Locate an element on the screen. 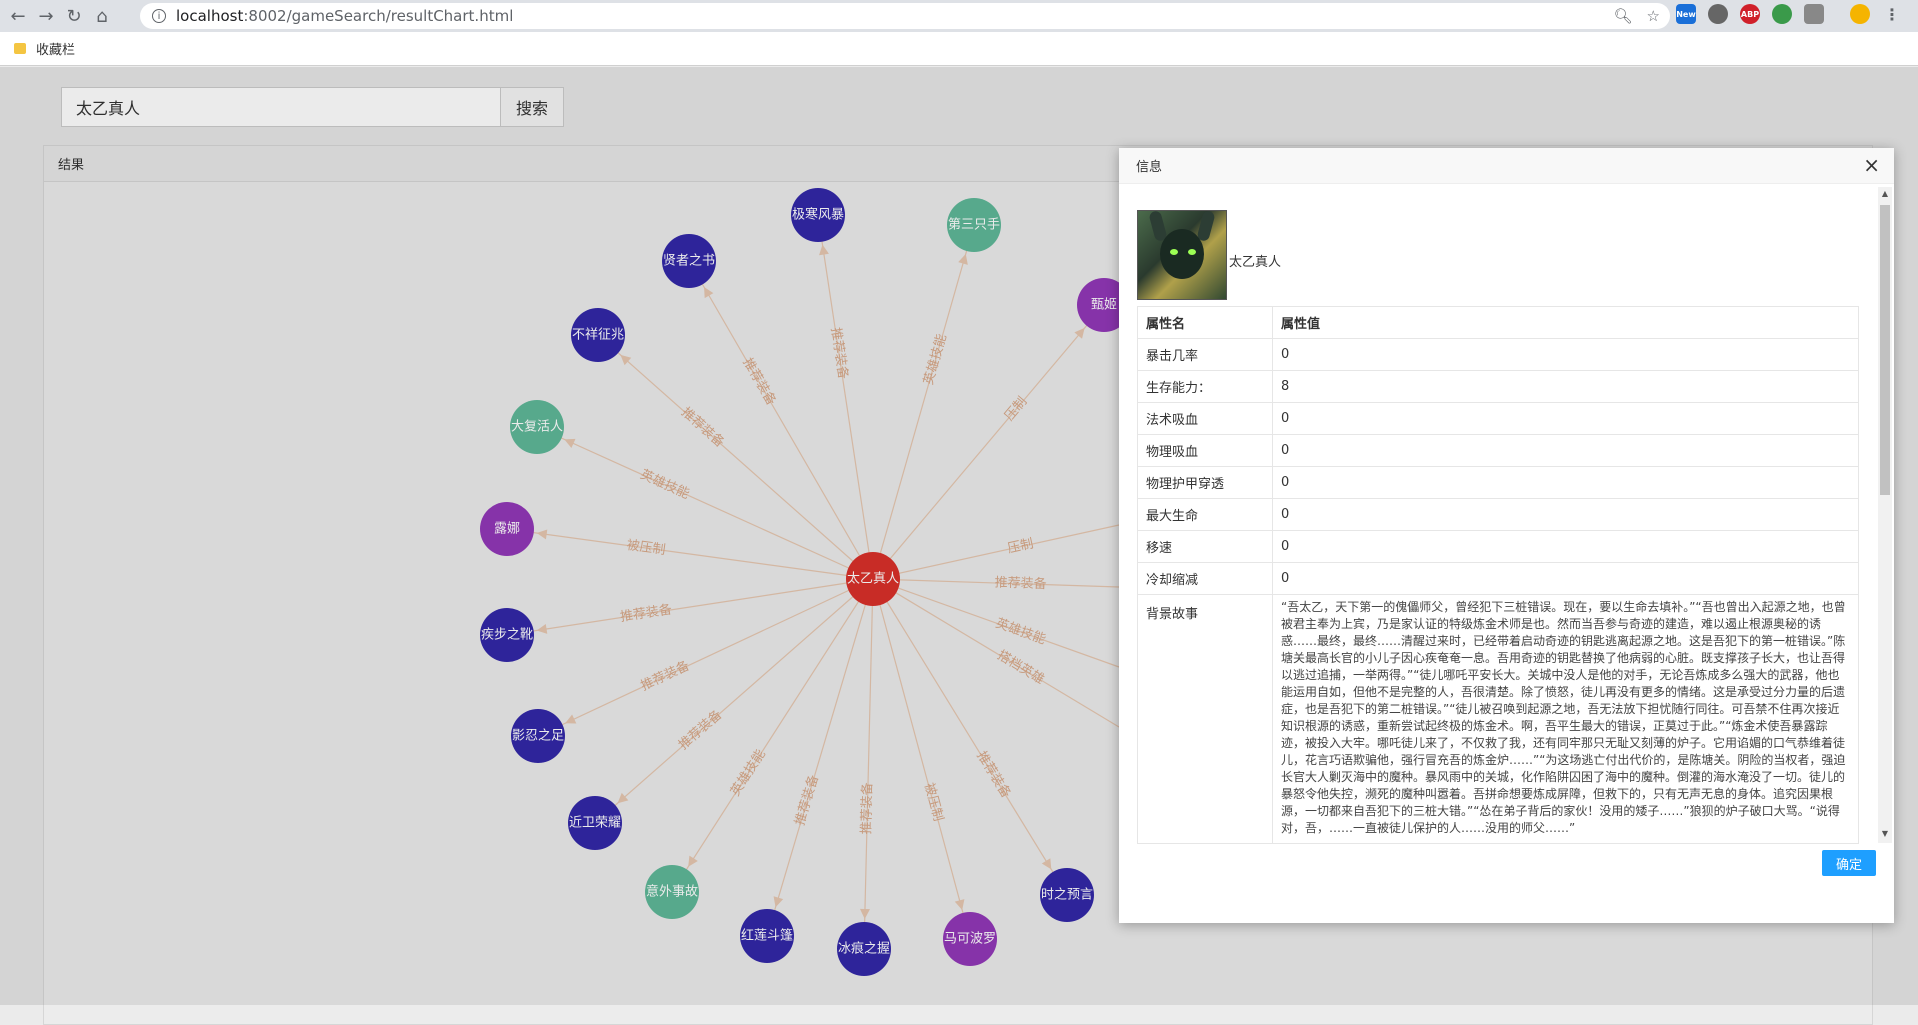 The width and height of the screenshot is (1918, 1025). table-row: 物理护甲穿透 0 is located at coordinates (1498, 482).